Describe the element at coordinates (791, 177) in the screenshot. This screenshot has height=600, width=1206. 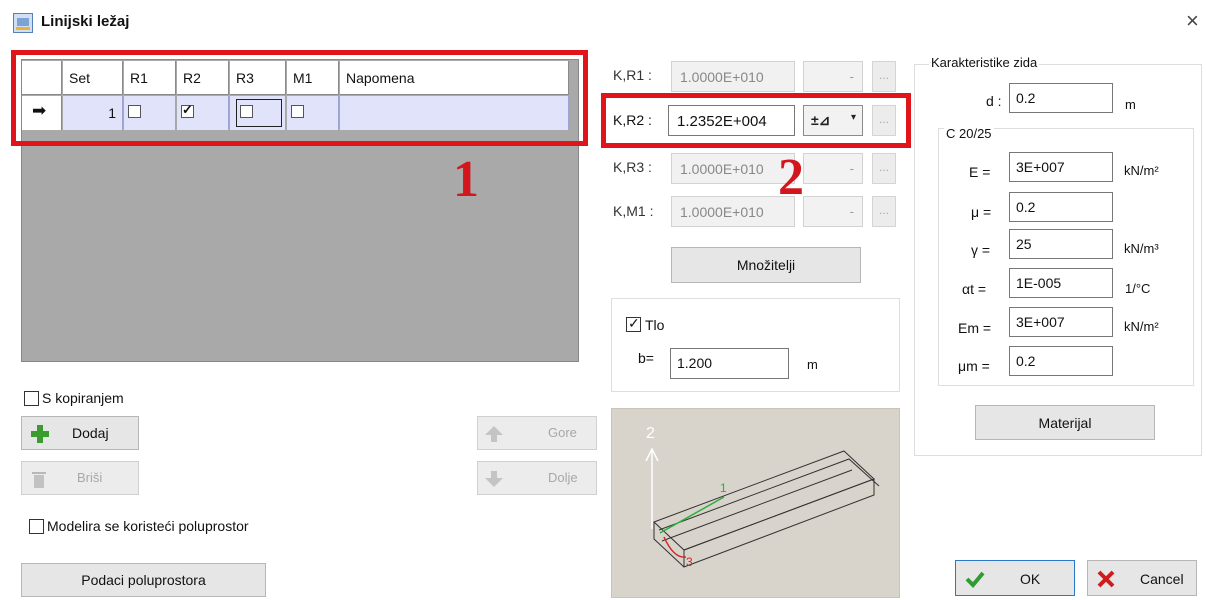
I see `annotation-marker-2: 2` at that location.